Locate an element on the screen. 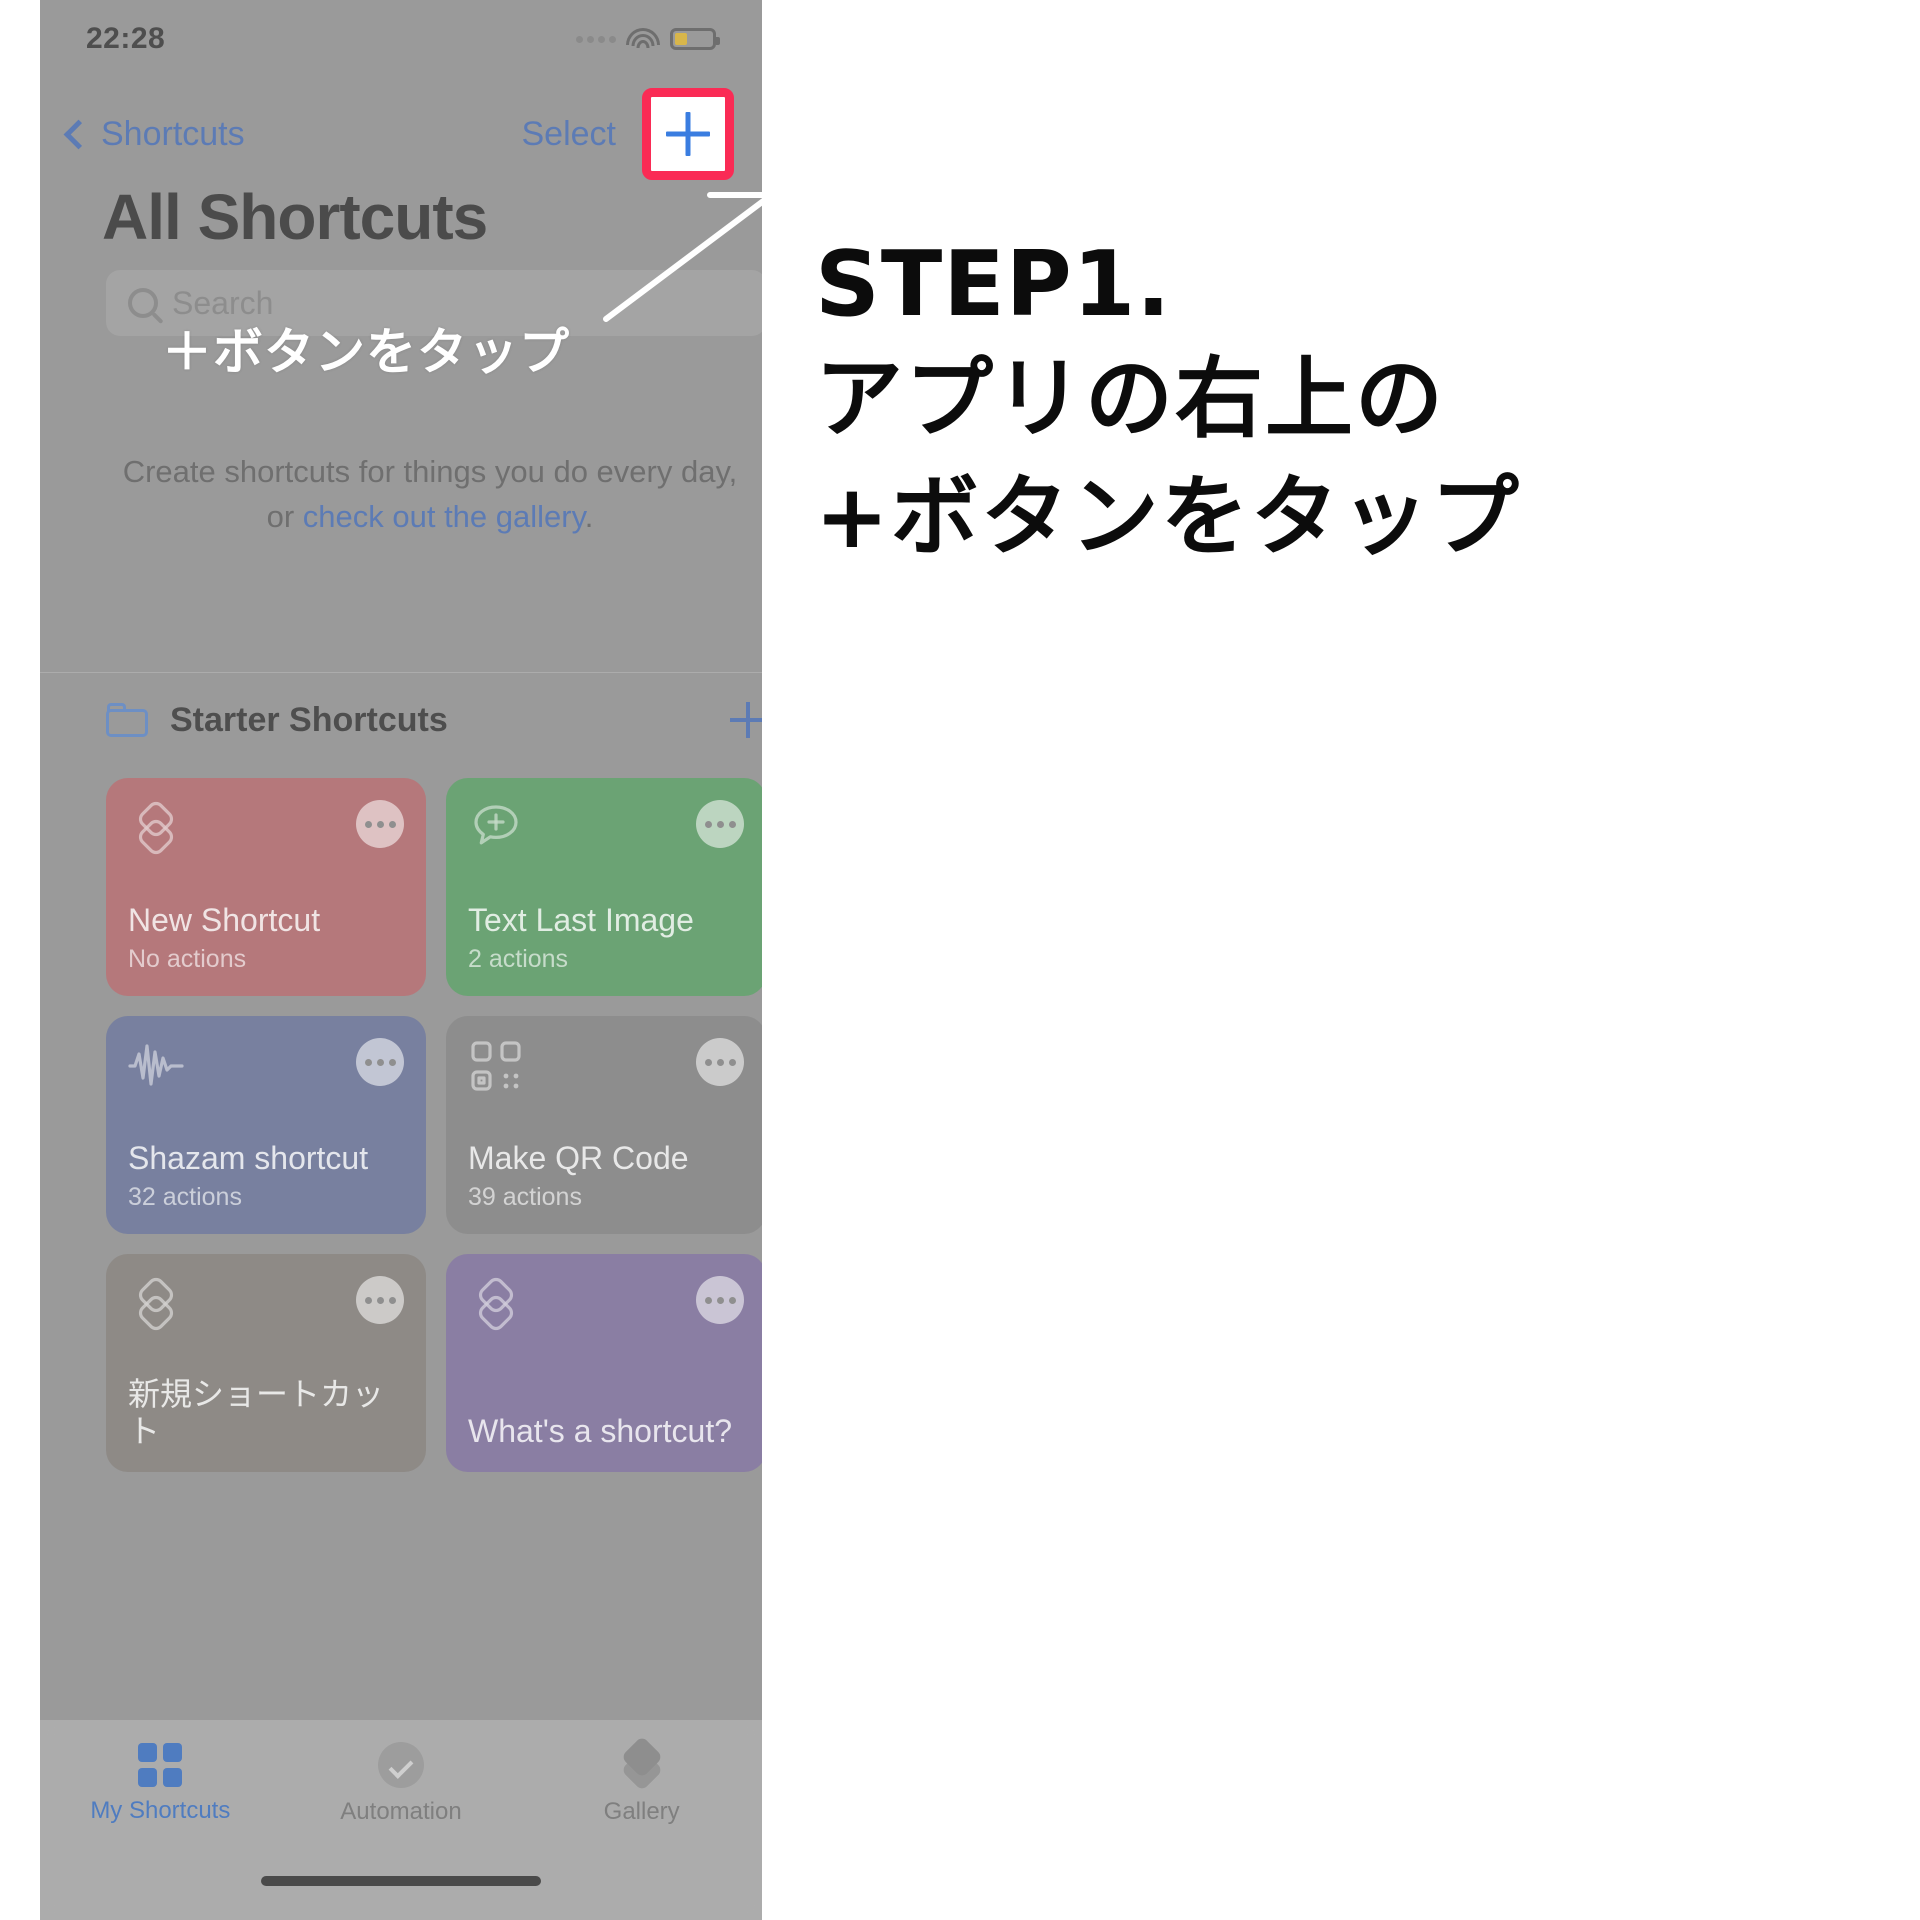  folder-header: Starter Shortcuts is located at coordinates (434, 720).